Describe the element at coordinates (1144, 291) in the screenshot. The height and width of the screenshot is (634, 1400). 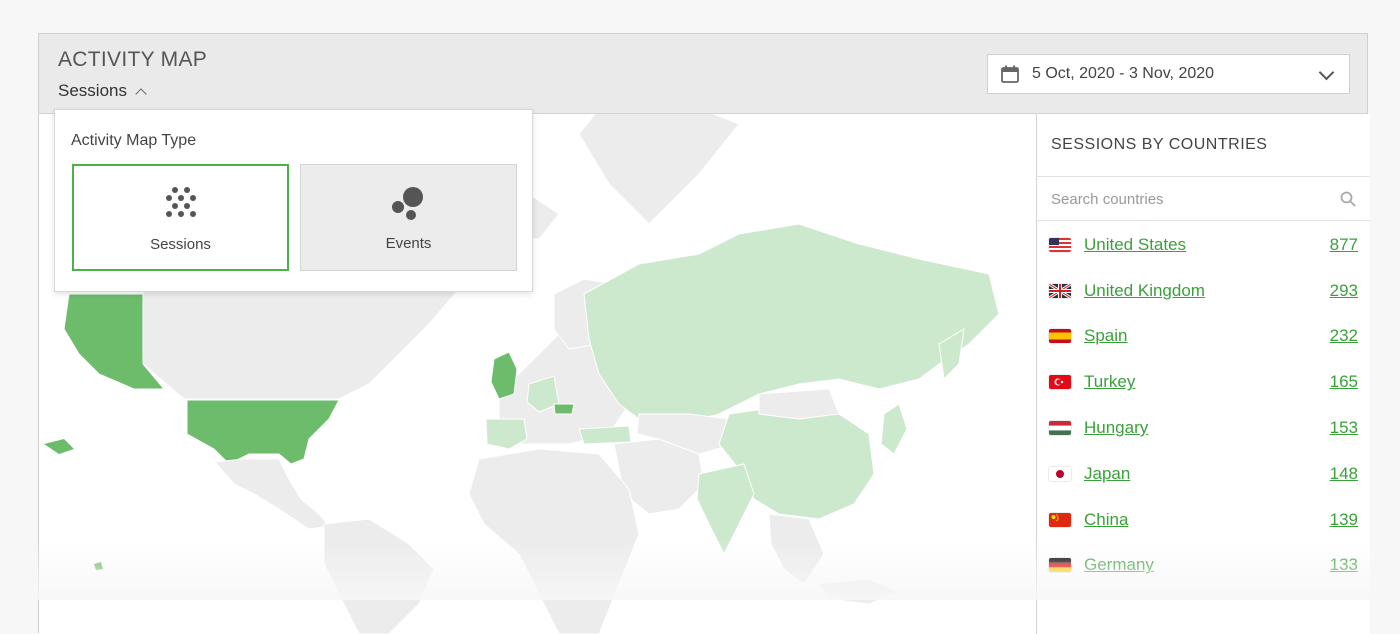
I see `country-name-link: United Kingdom` at that location.